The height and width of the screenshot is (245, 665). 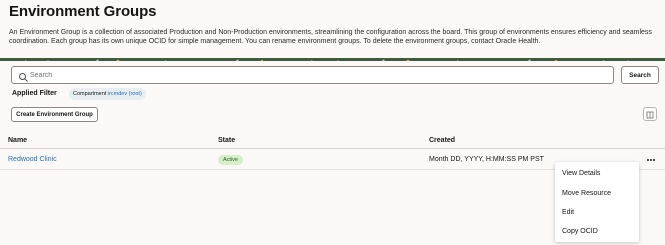 I want to click on created-date: Month DD, YYYY, H:MM:SS PM PST, so click(x=486, y=159).